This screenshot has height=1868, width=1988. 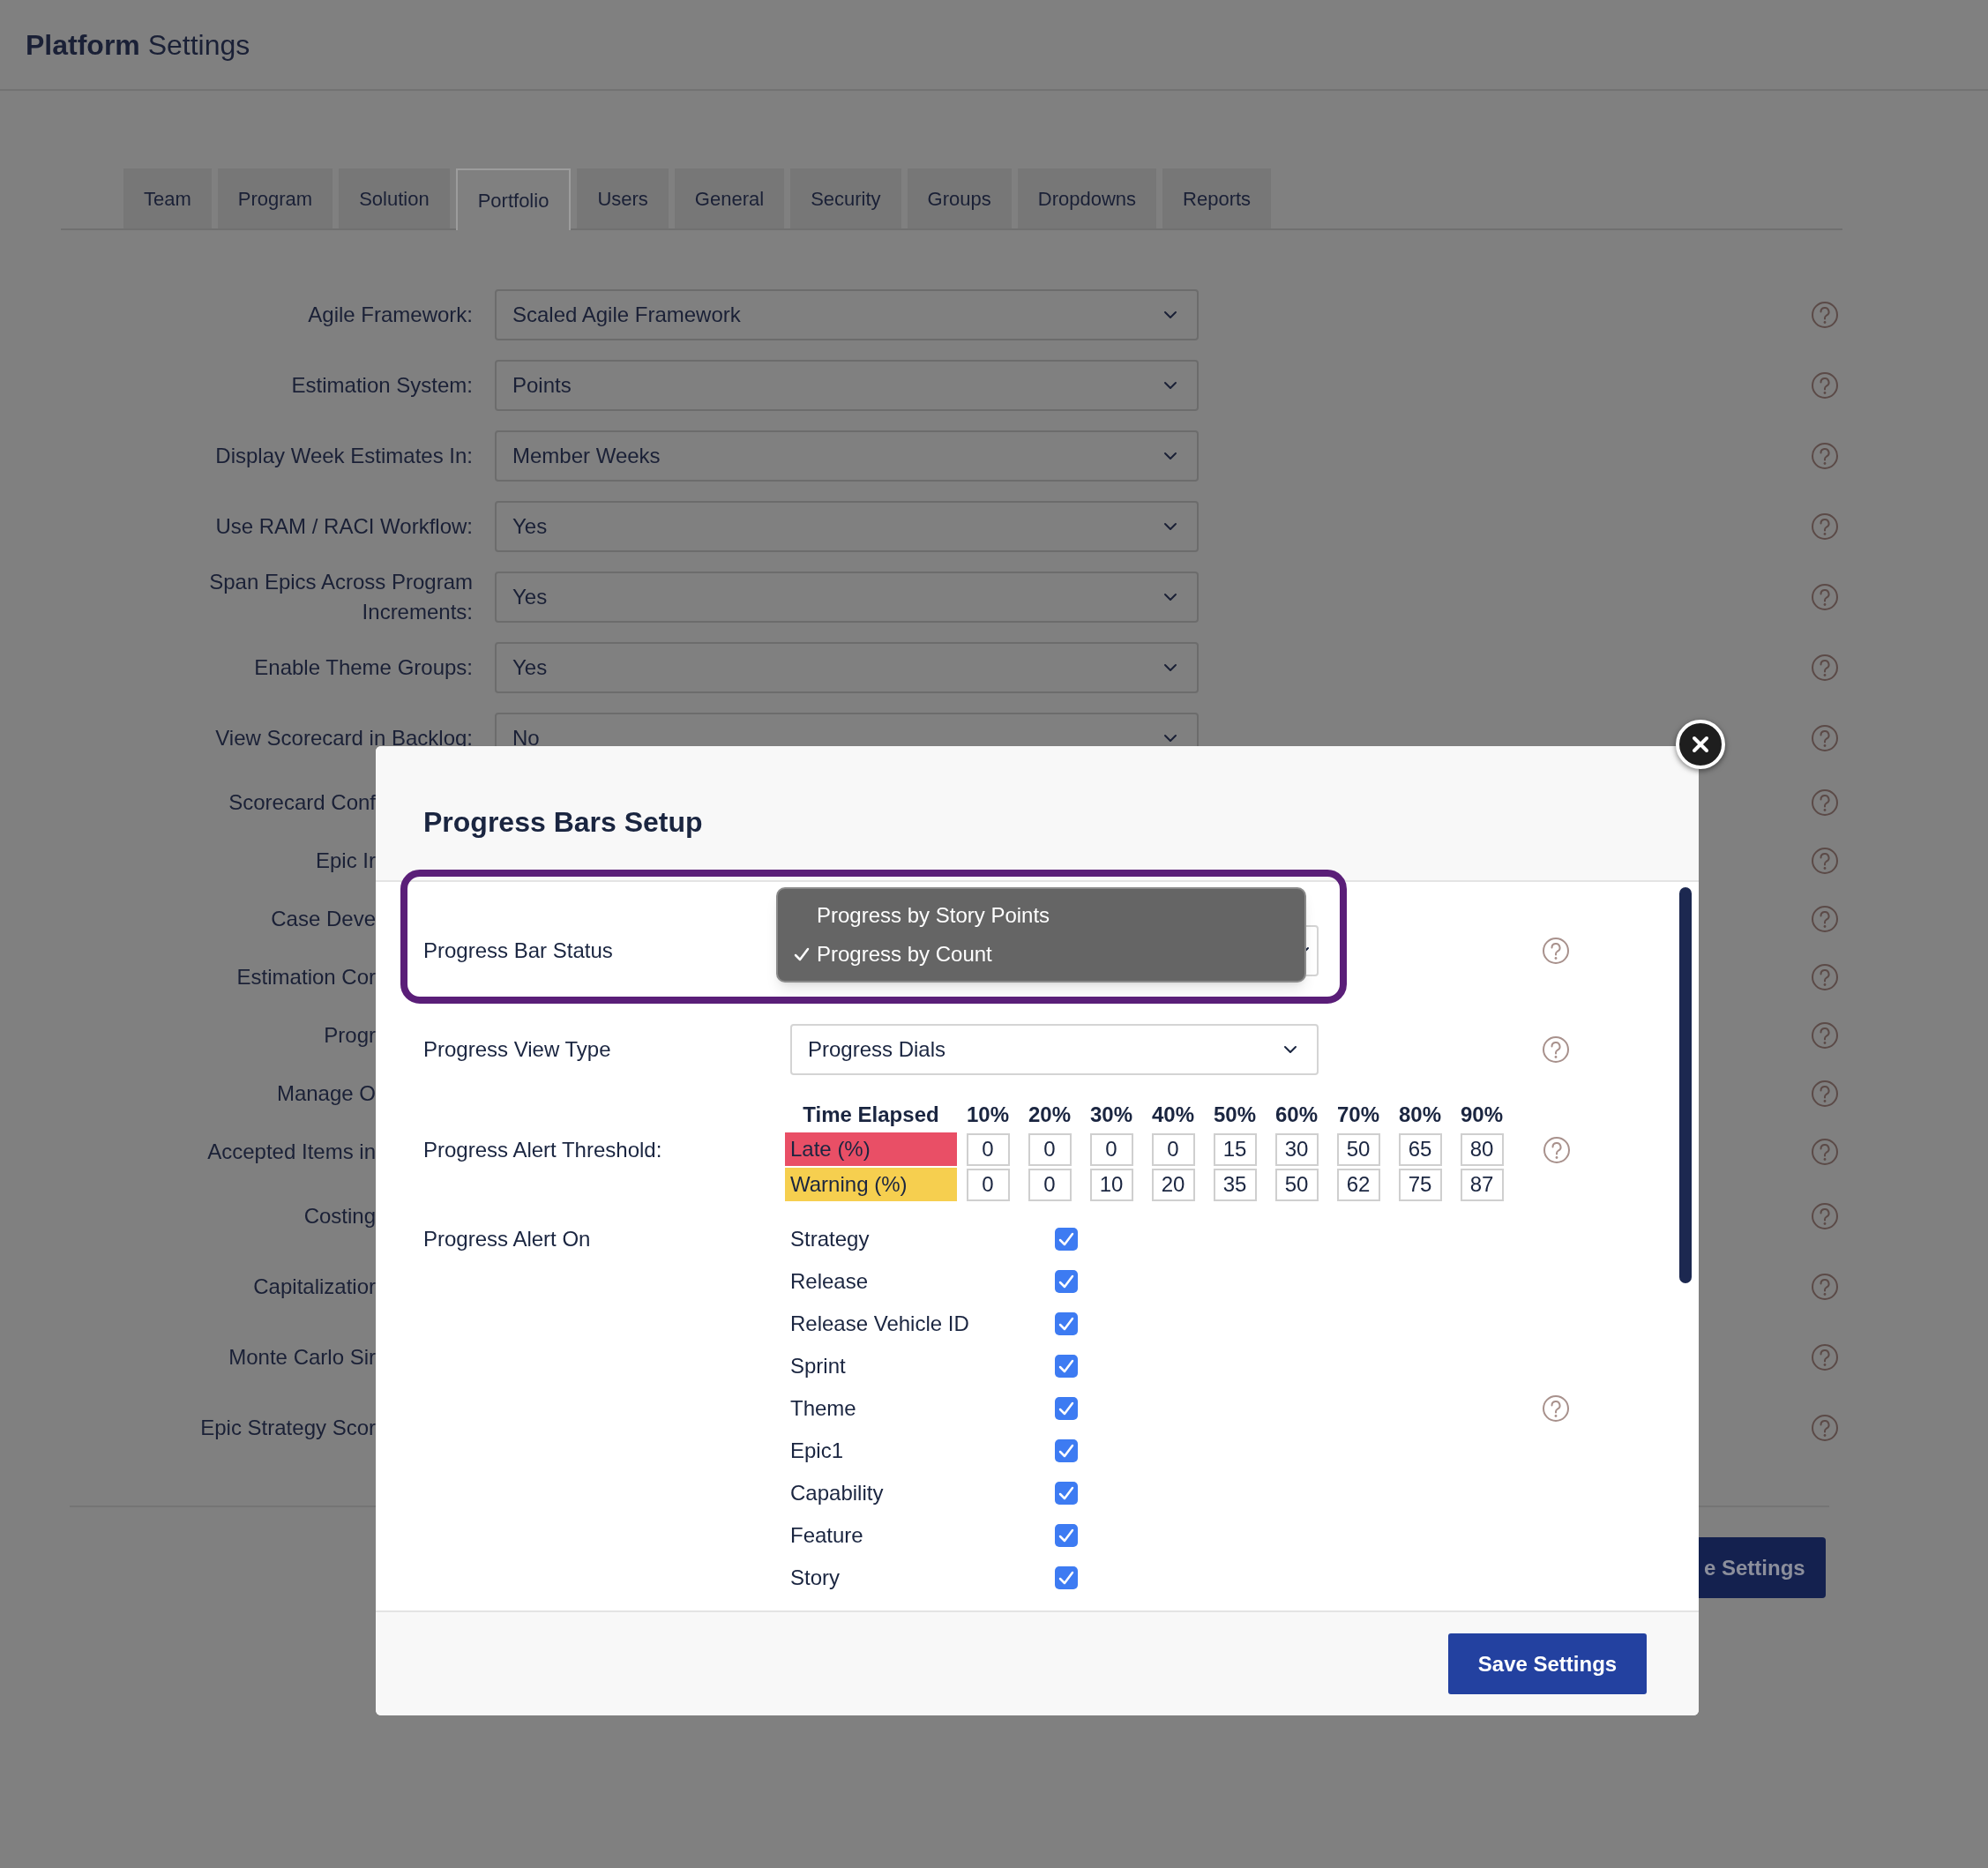 I want to click on setting-label: Agile Framework:, so click(x=390, y=315).